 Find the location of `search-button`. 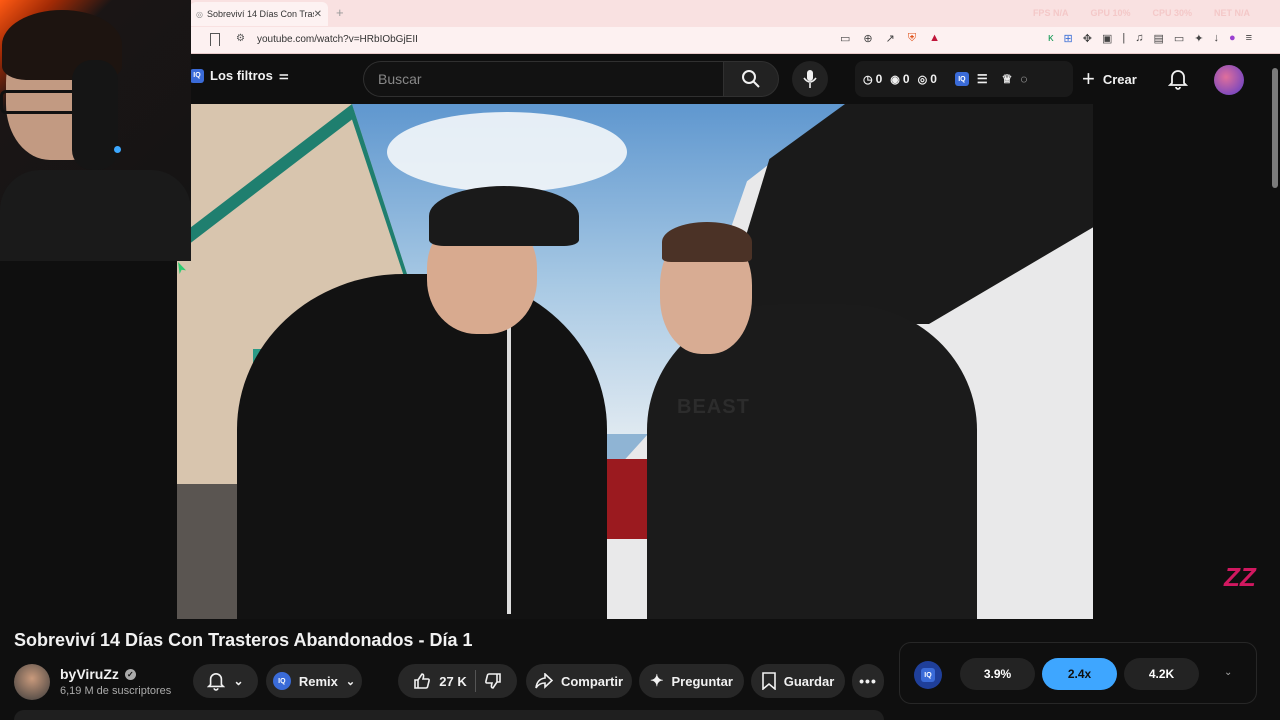

search-button is located at coordinates (751, 79).